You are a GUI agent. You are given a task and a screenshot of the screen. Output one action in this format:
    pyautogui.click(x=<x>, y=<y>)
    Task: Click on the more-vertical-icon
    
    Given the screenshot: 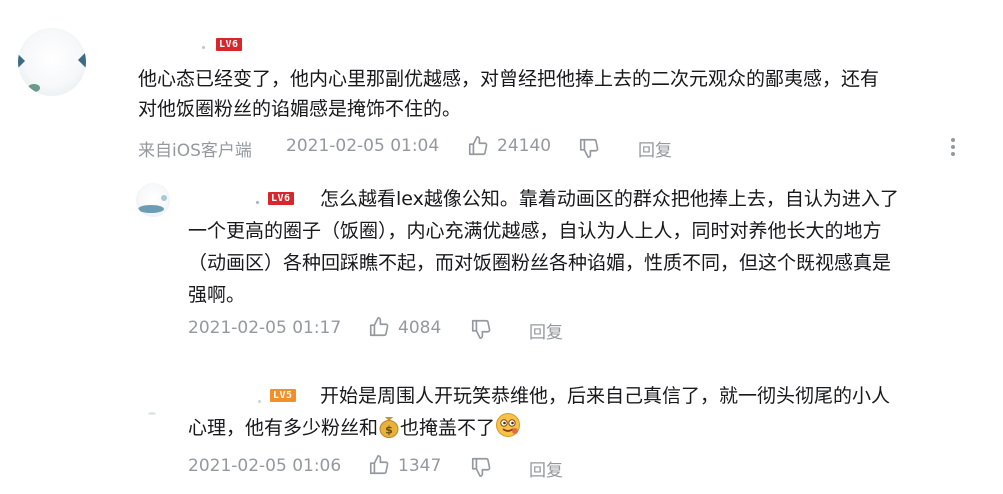 What is the action you would take?
    pyautogui.click(x=954, y=148)
    